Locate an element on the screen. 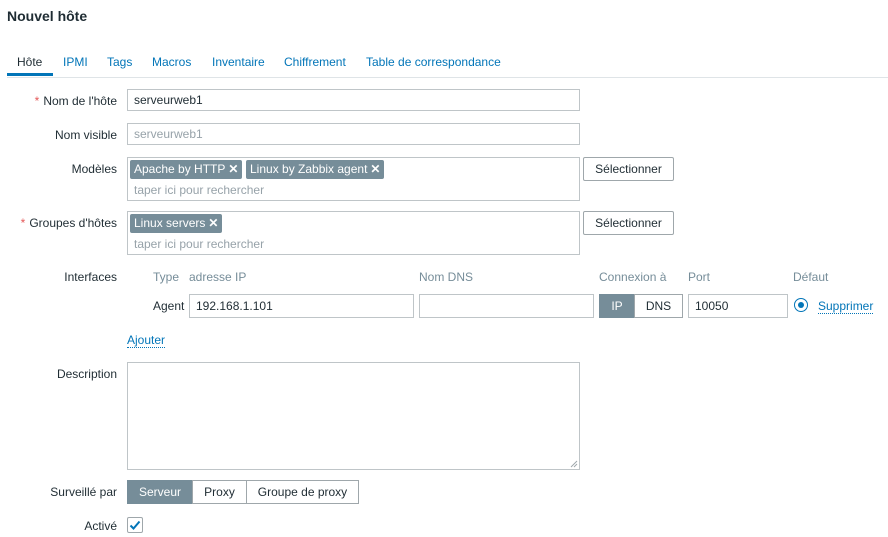  visible-name-input: serveurweb1 is located at coordinates (353, 134).